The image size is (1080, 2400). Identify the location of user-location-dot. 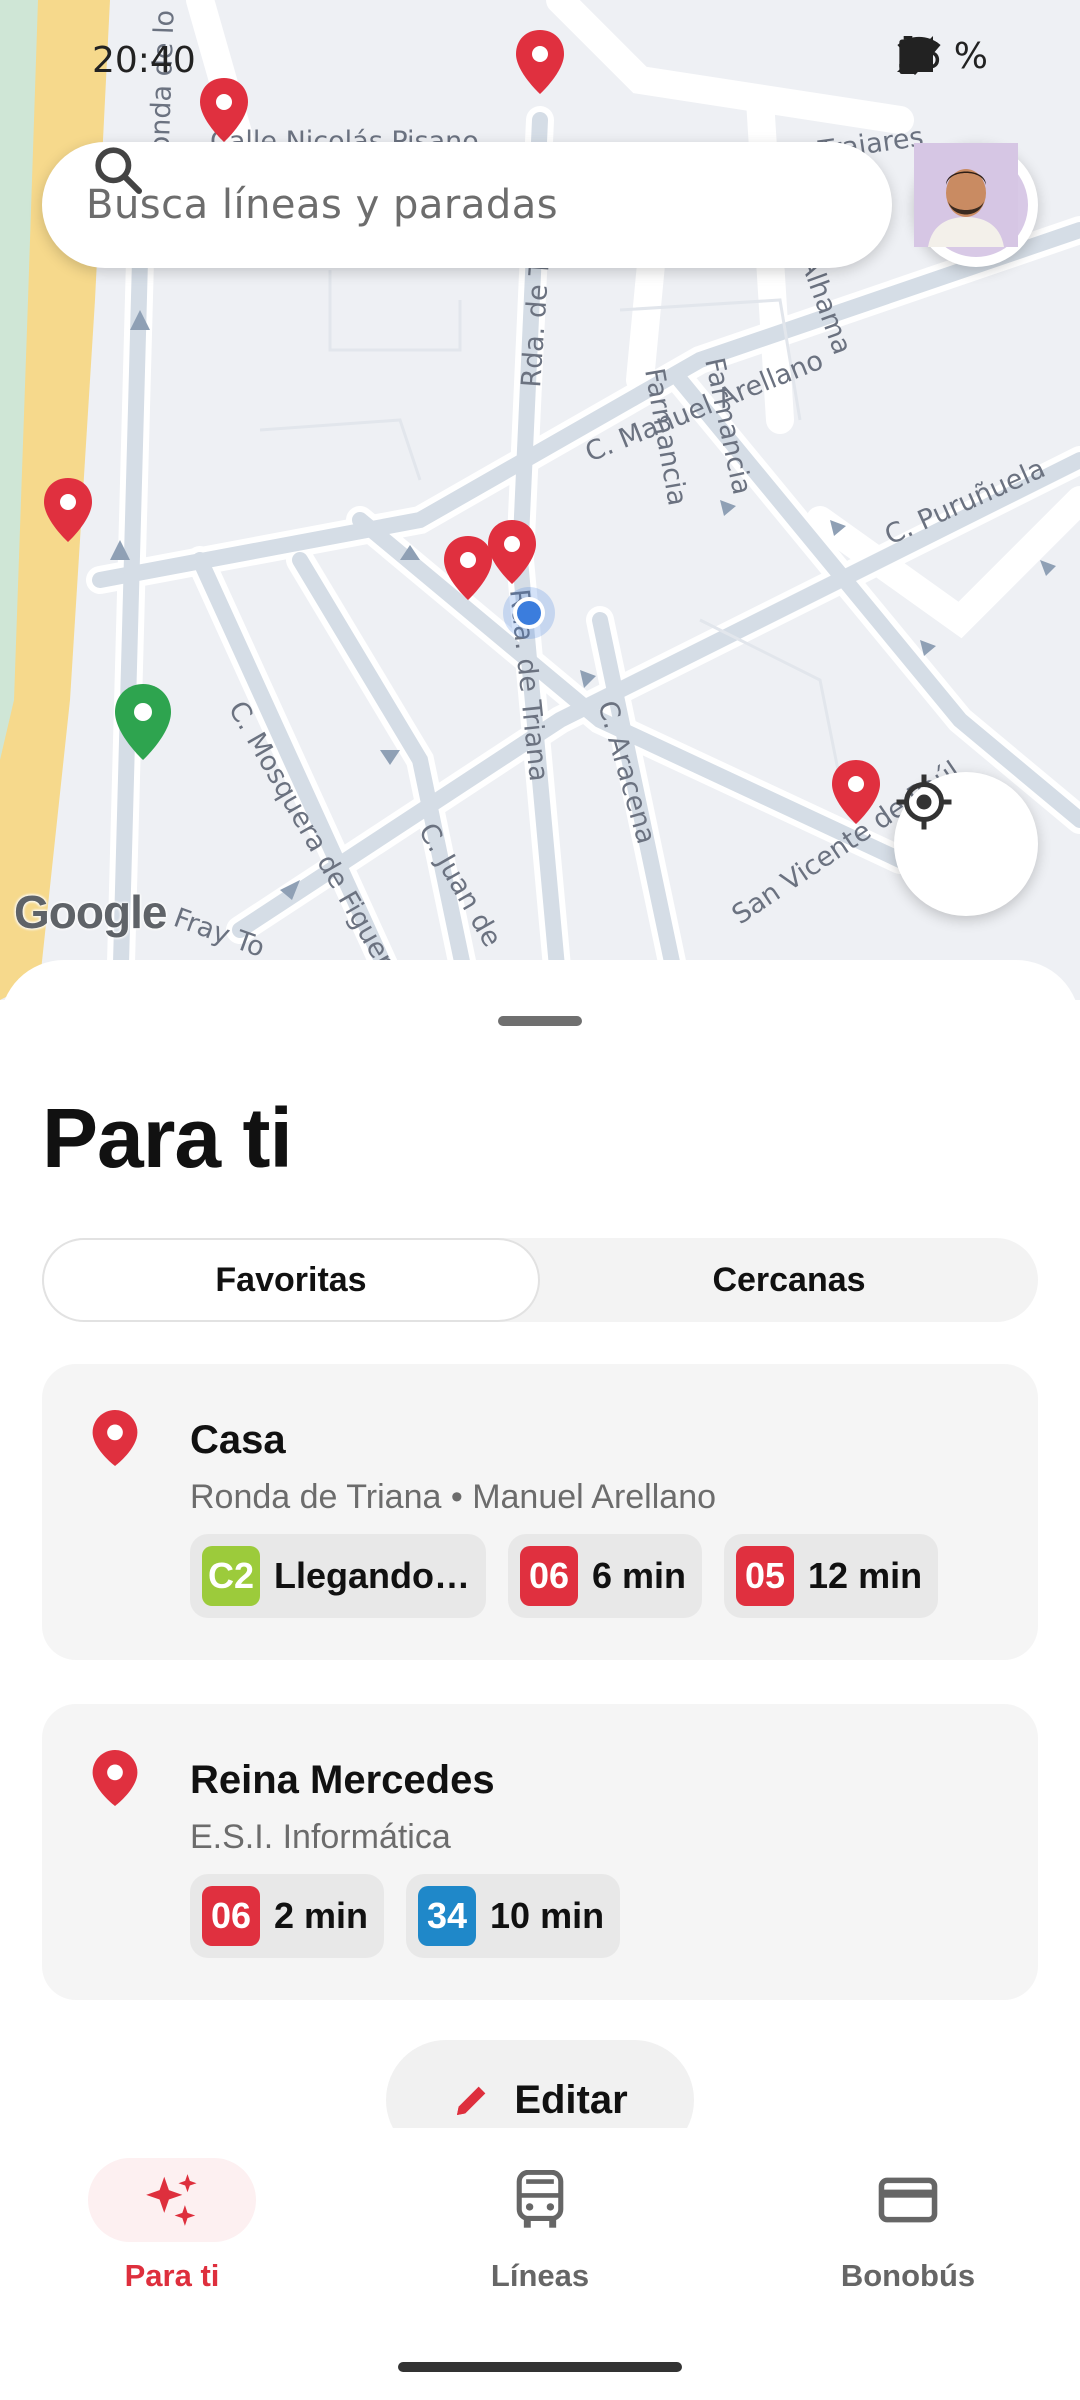
(529, 613).